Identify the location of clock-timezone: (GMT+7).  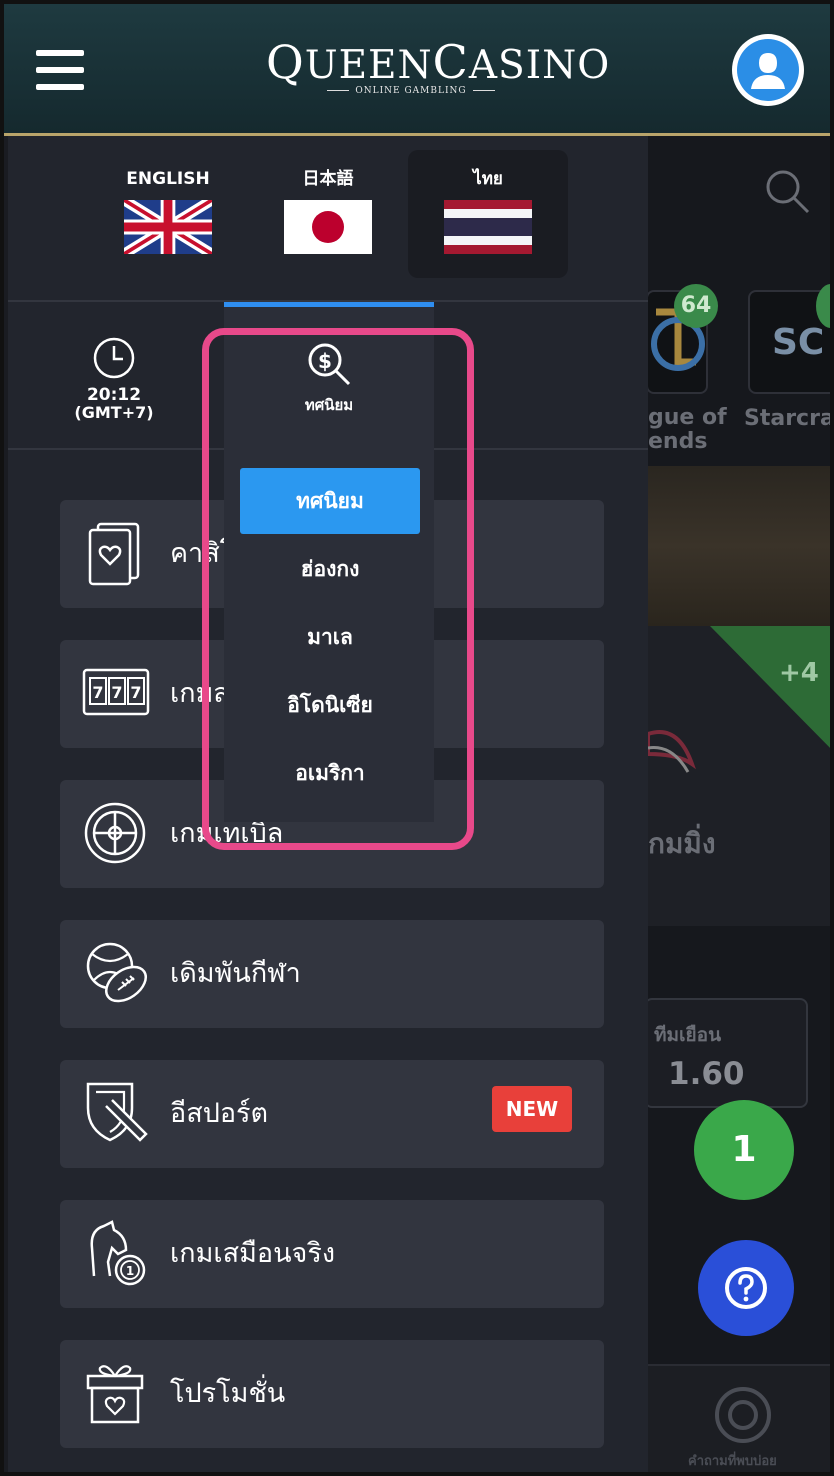
(114, 412).